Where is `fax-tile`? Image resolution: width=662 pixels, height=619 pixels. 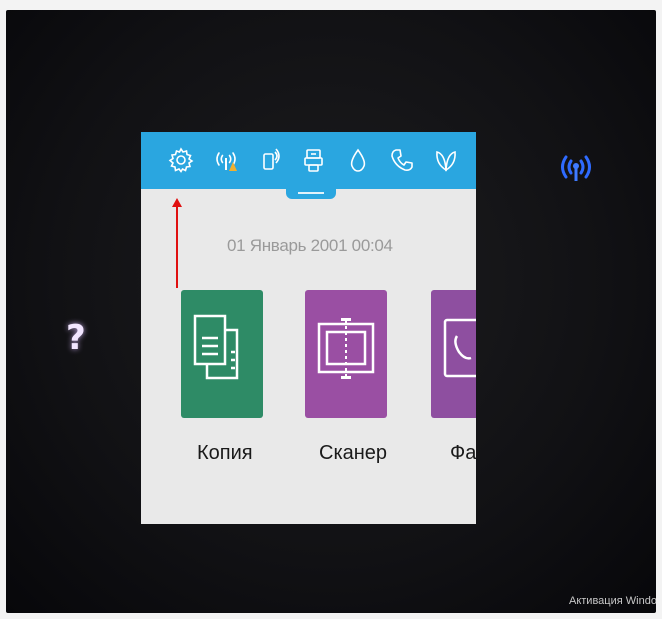 fax-tile is located at coordinates (453, 354).